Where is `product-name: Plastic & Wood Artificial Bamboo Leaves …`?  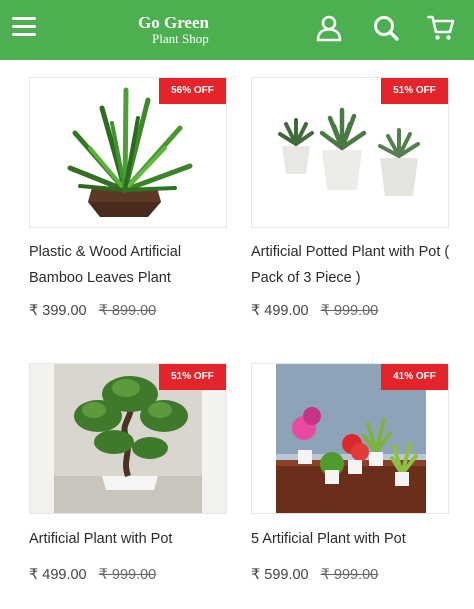 product-name: Plastic & Wood Artificial Bamboo Leaves … is located at coordinates (131, 265).